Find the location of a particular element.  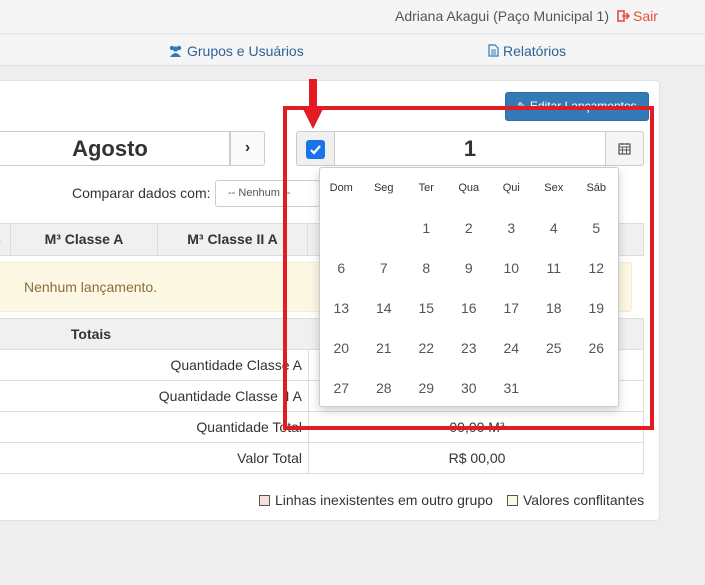

calendar-day: 12 is located at coordinates (596, 268).